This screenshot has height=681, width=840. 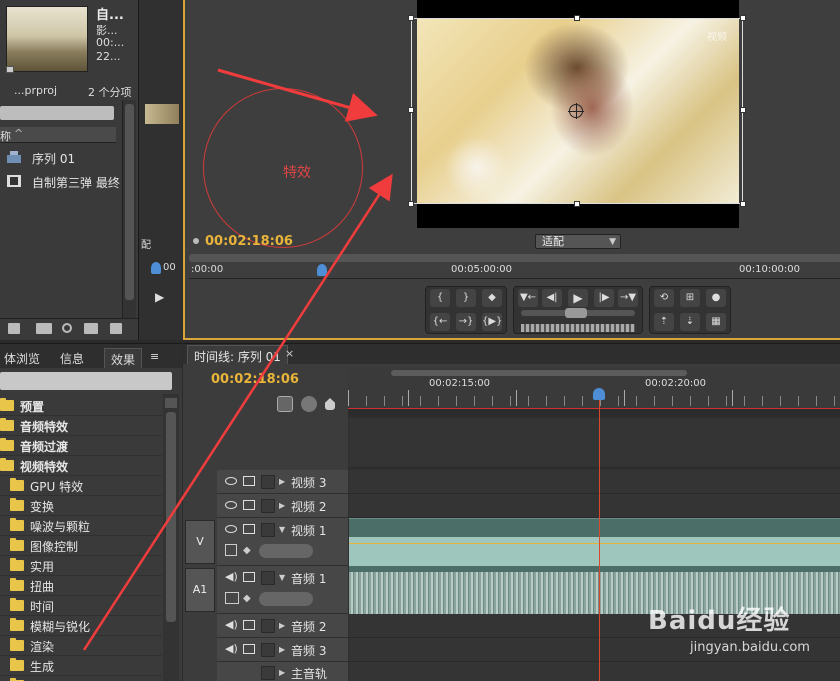 I want to click on timeline-playhead, so click(x=599, y=394).